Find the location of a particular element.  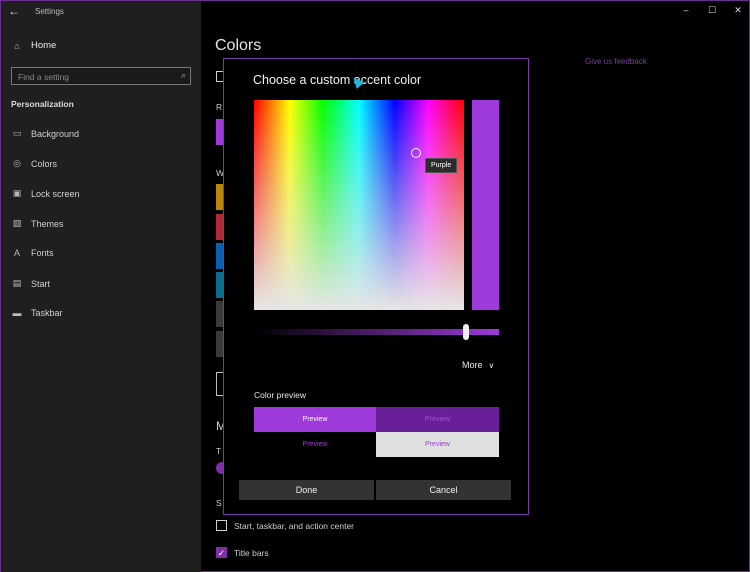

page-title: Colors is located at coordinates (238, 45).